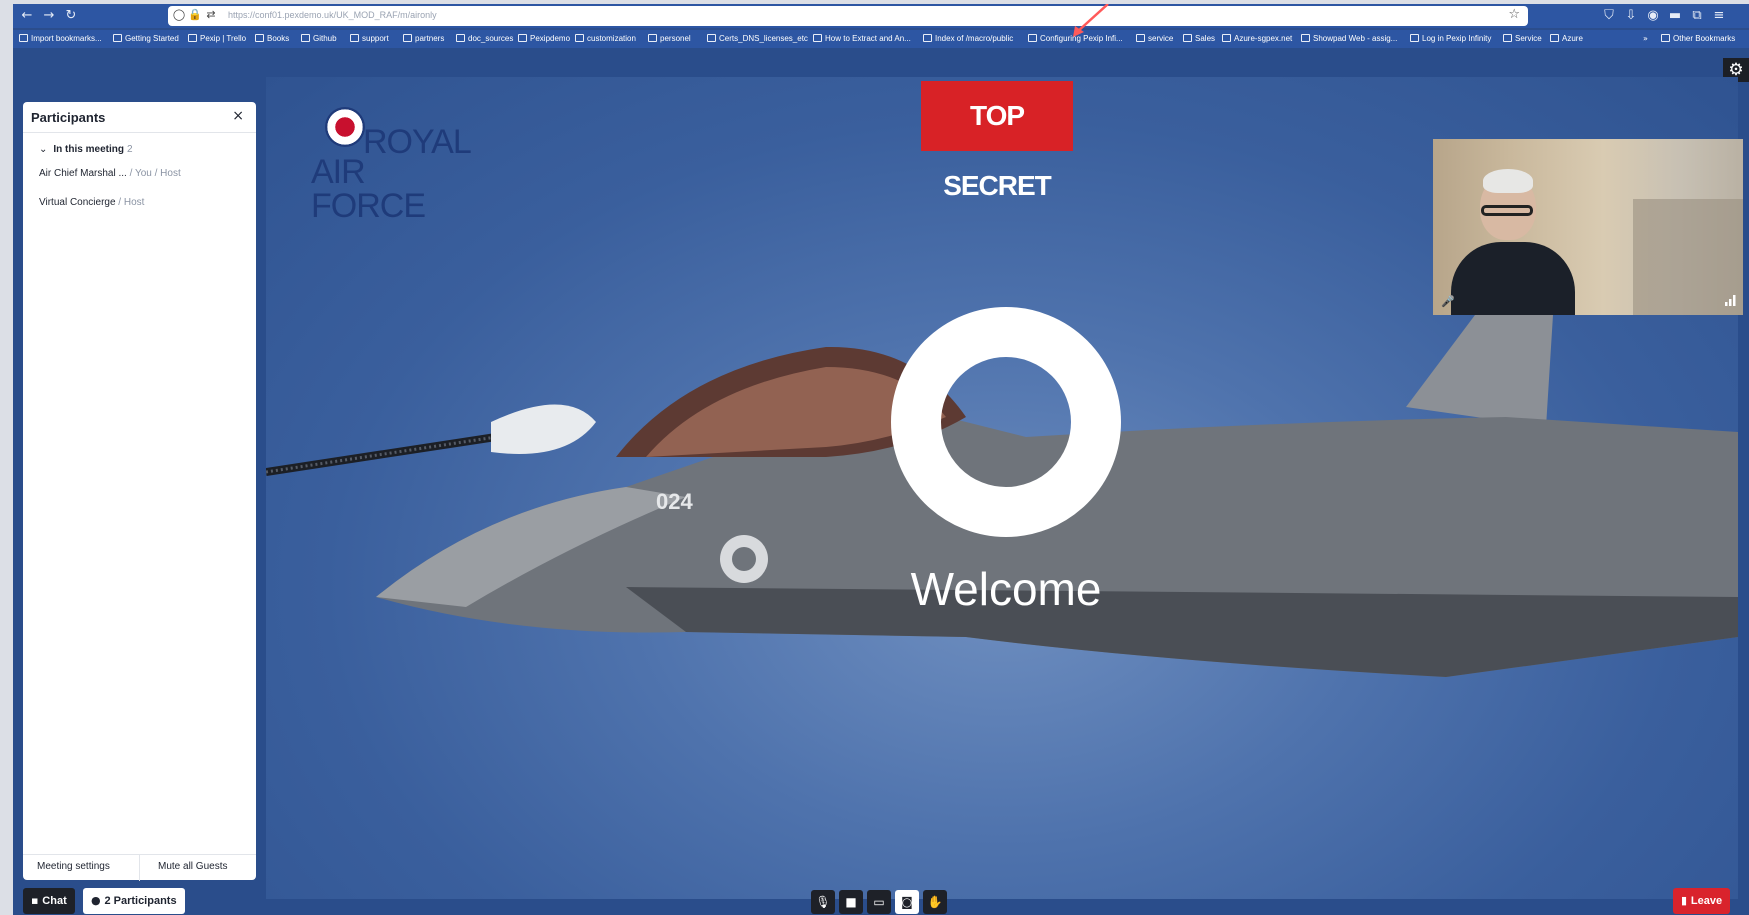  Describe the element at coordinates (1702, 901) in the screenshot. I see `leave-button: ▮ Leave` at that location.